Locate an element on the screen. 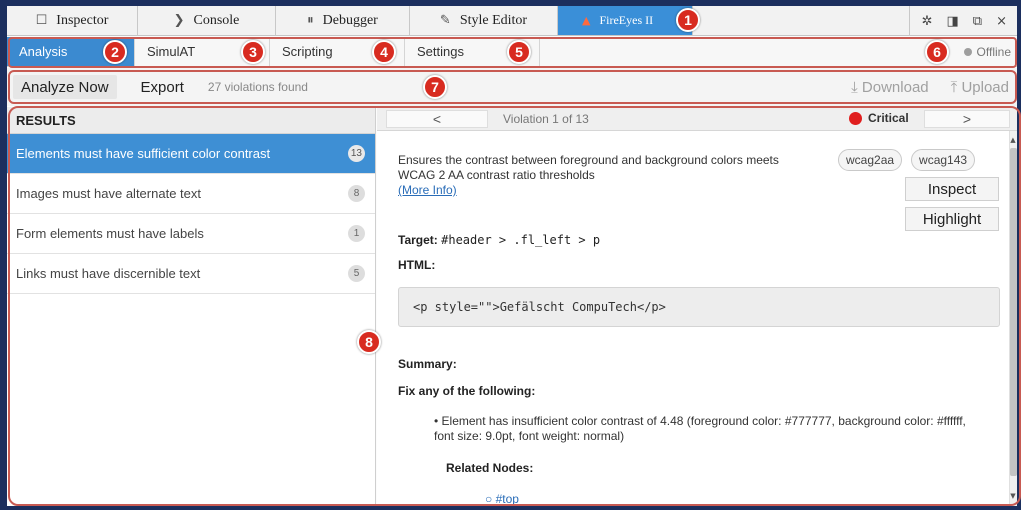  upload-button: ⤒ Upload is located at coordinates (980, 87).